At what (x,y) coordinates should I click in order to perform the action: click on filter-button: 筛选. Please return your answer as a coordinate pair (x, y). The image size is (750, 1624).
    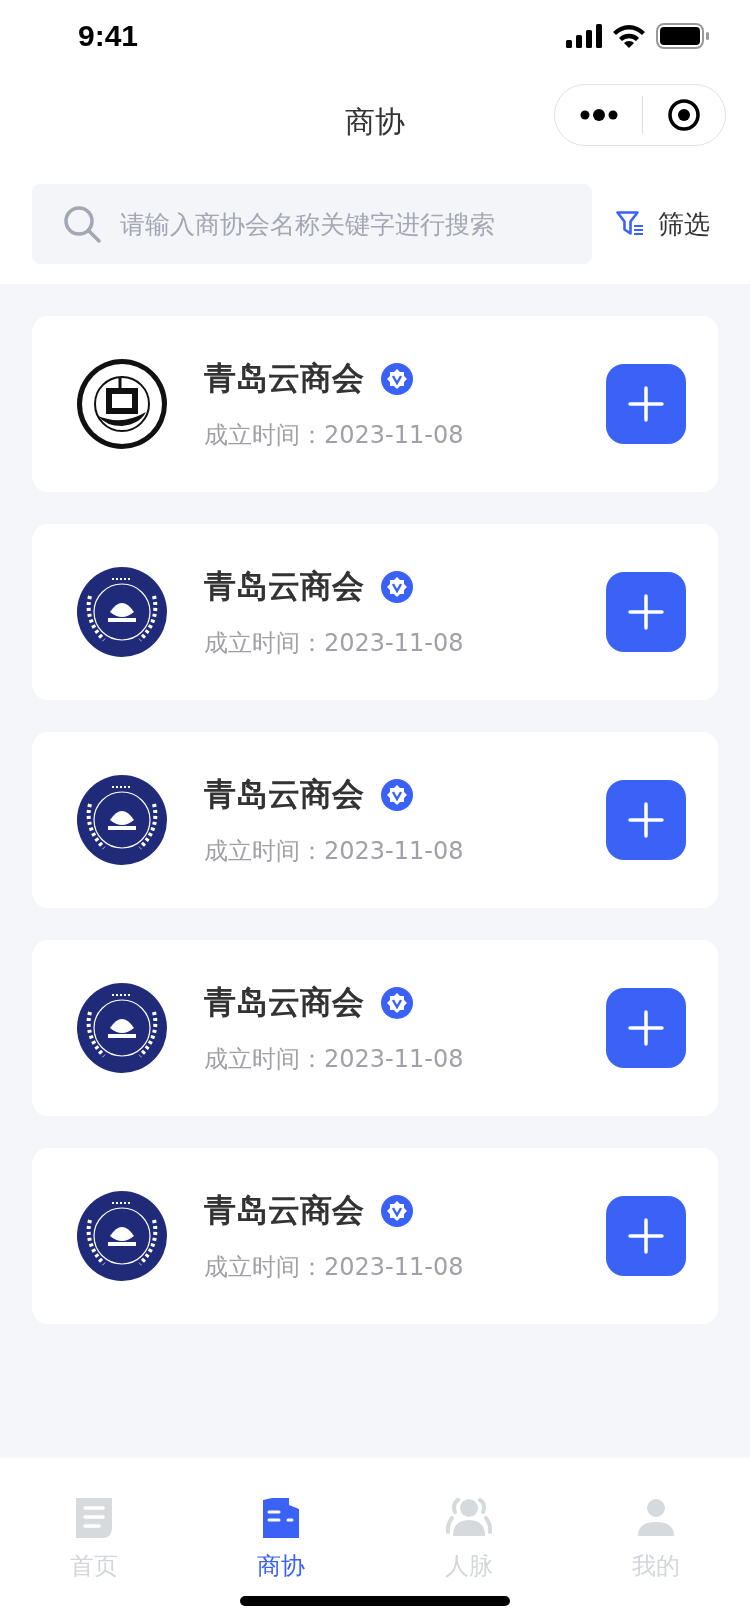
    Looking at the image, I should click on (663, 224).